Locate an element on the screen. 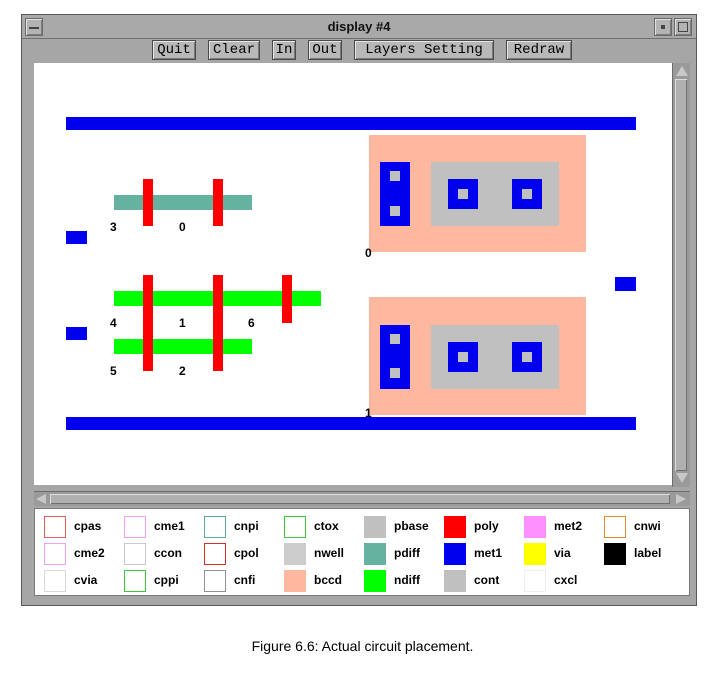 This screenshot has width=725, height=674. legend-label: cnpi is located at coordinates (246, 526).